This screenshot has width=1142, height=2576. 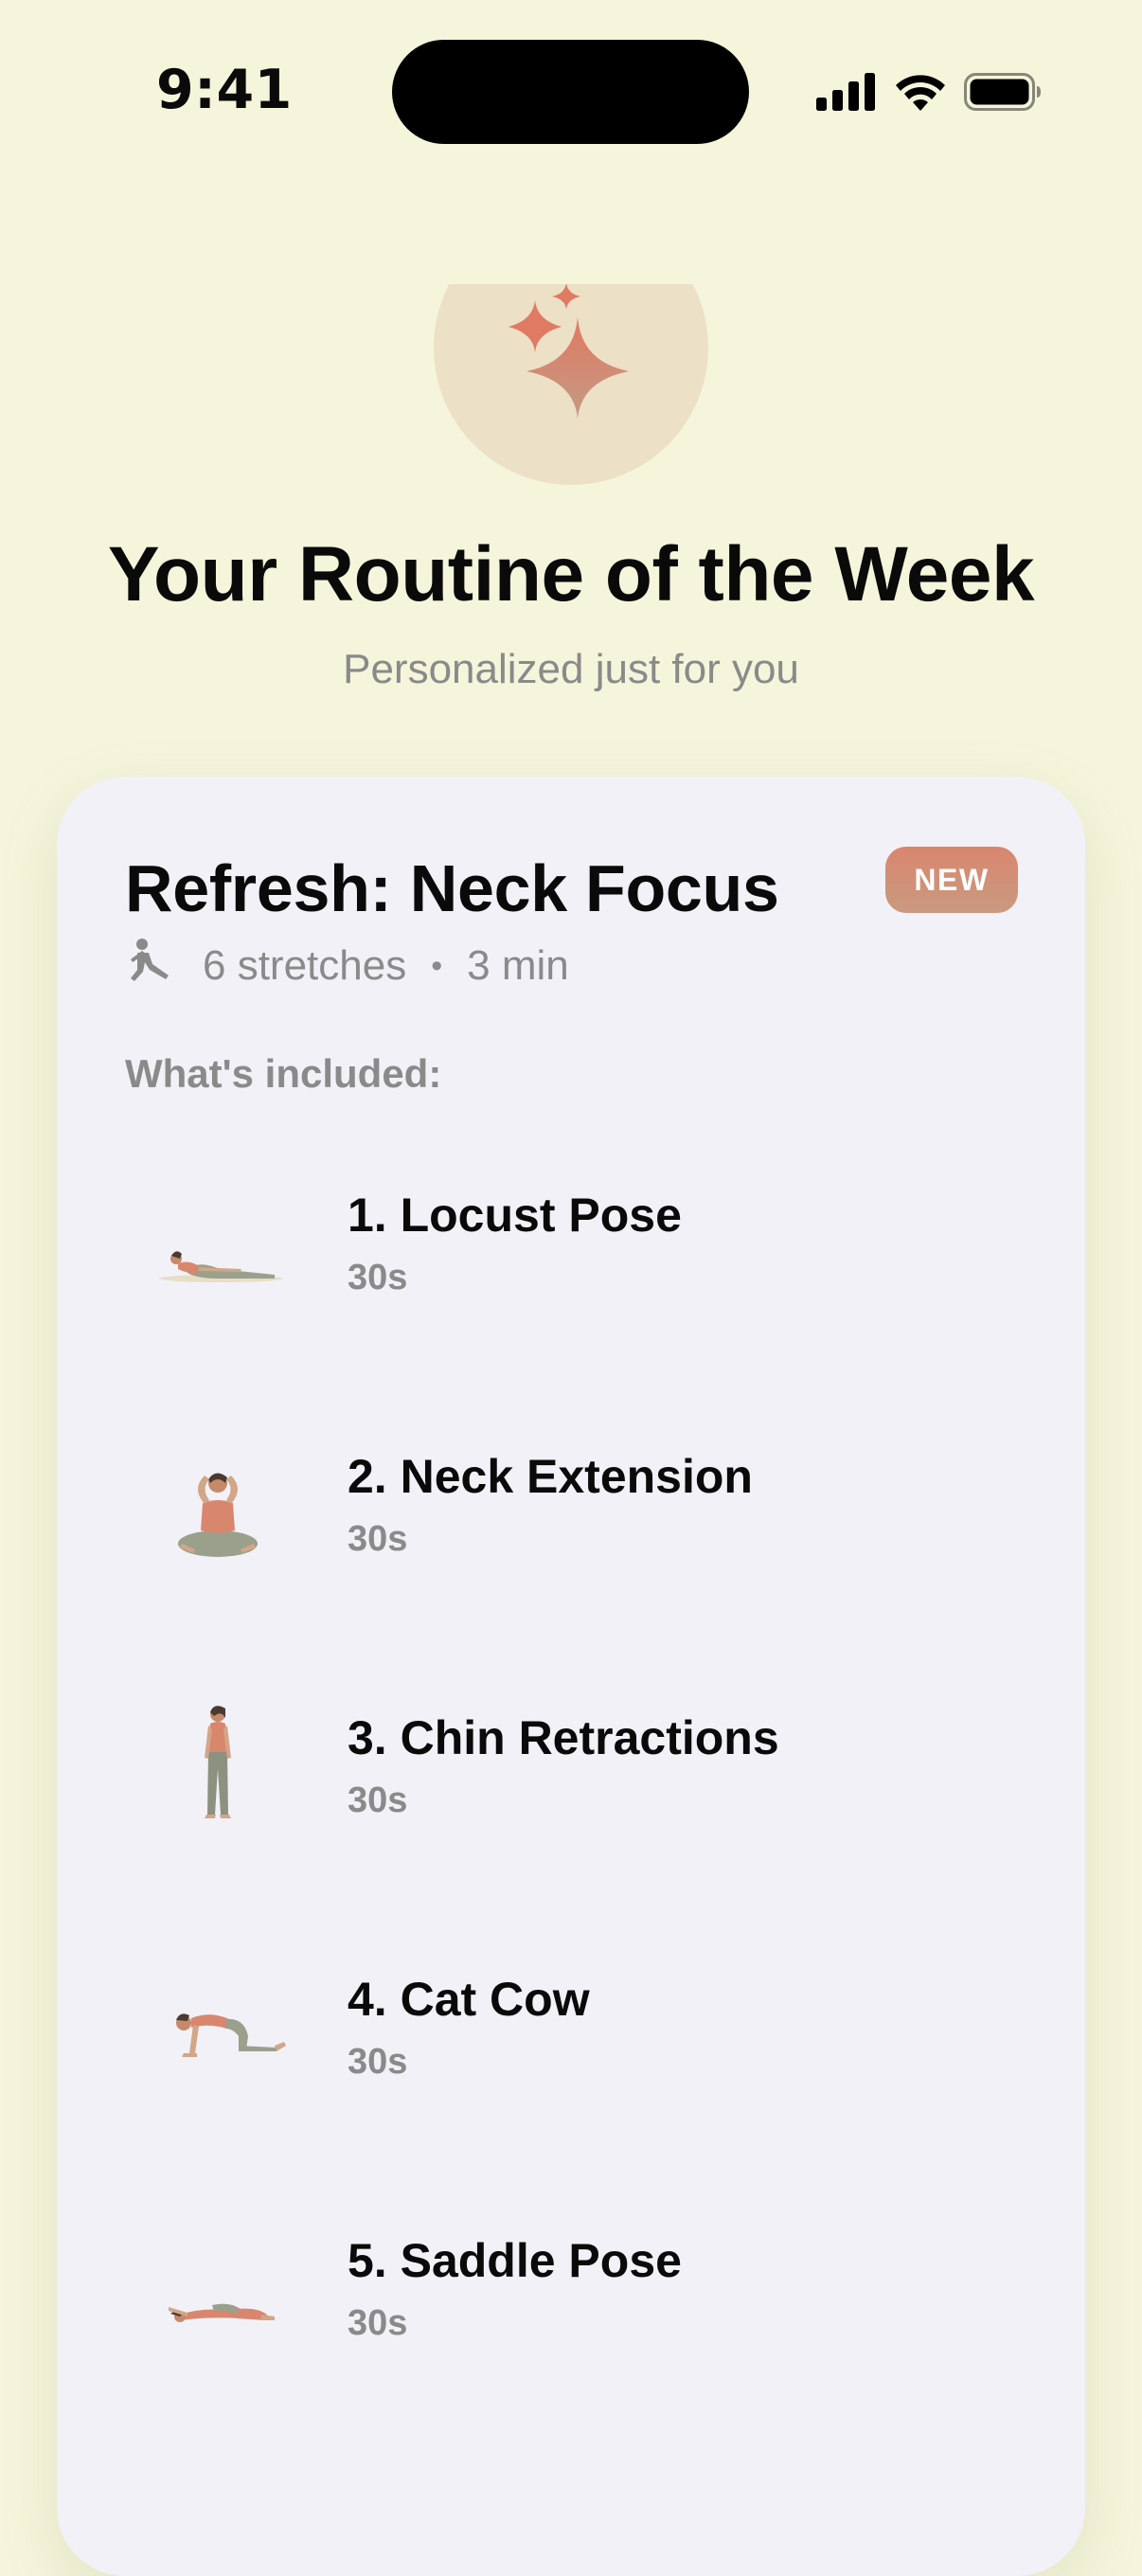 What do you see at coordinates (563, 1737) in the screenshot?
I see `exercise-name: 3. Chin Retractions` at bounding box center [563, 1737].